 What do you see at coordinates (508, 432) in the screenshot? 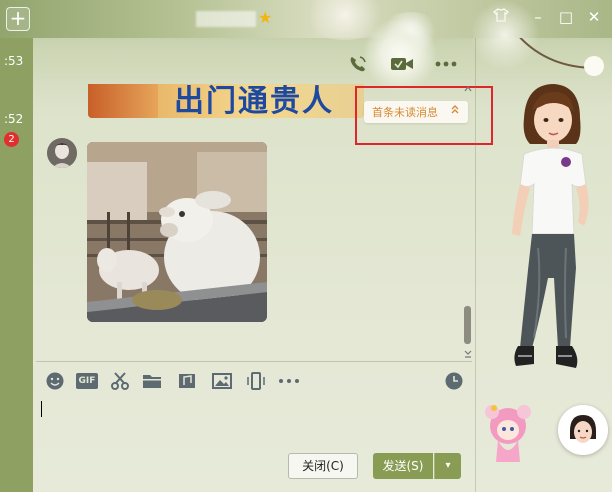
I see `anime-sticker` at bounding box center [508, 432].